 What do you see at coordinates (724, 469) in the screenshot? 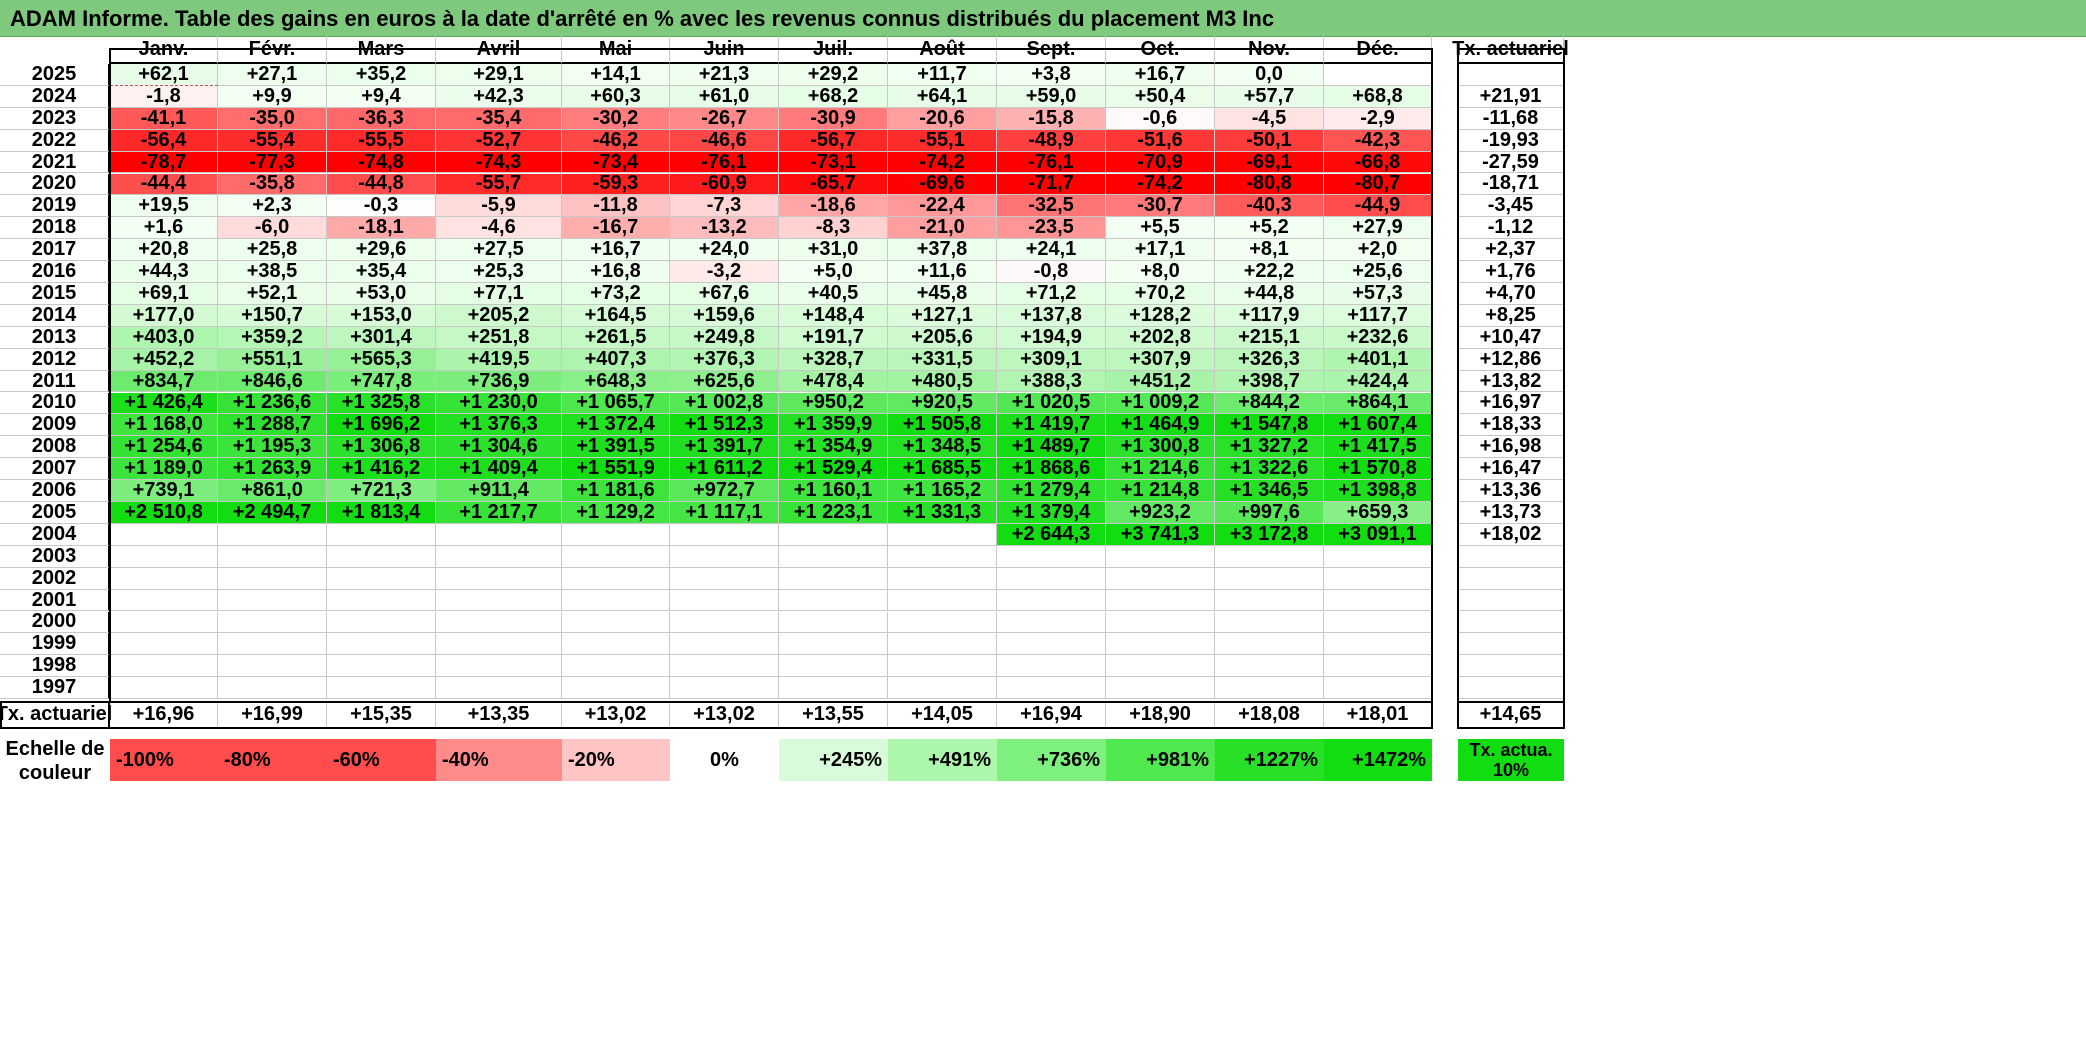
I see `table-cell: +1 611,2` at bounding box center [724, 469].